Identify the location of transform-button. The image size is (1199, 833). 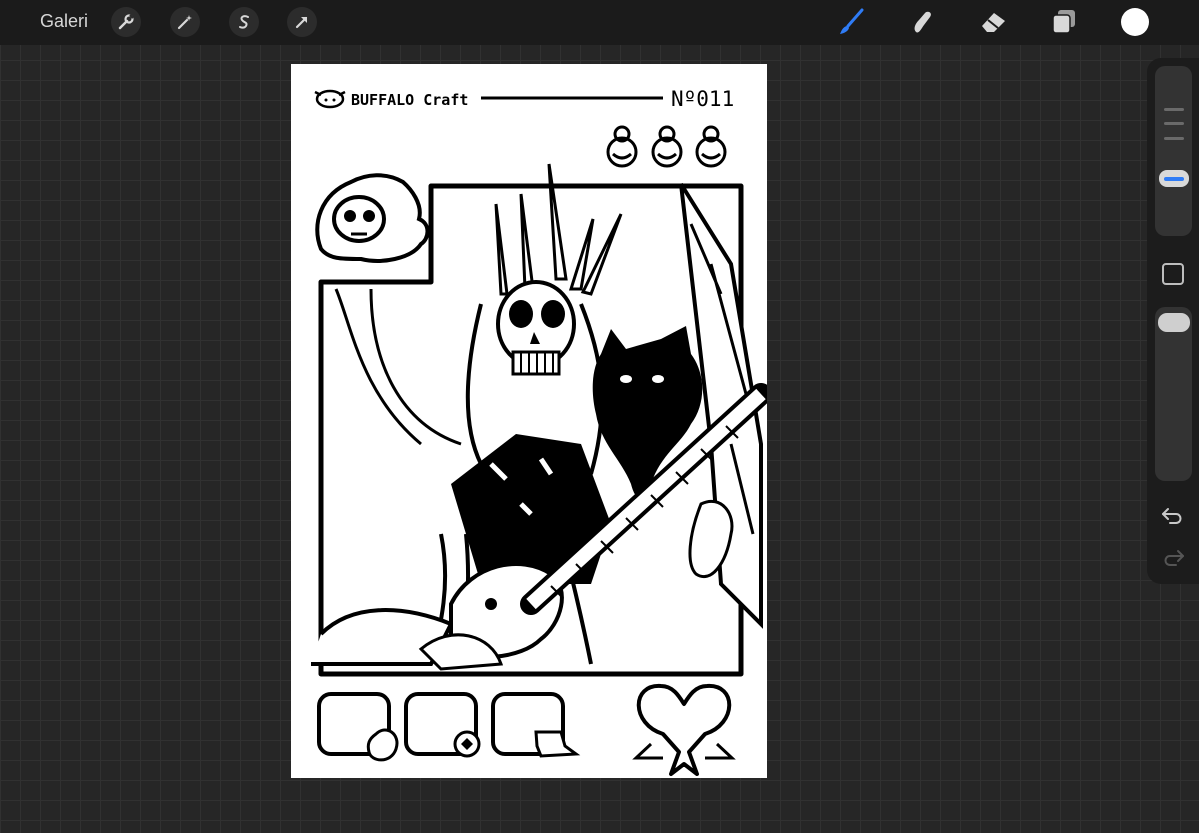
(302, 22).